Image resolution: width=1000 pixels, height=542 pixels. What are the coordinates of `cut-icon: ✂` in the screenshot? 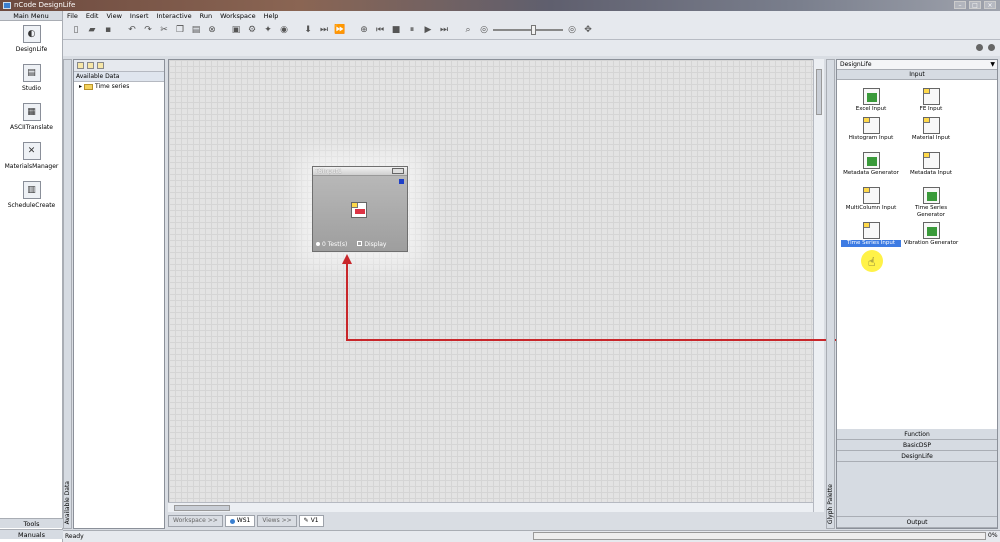 It's located at (164, 30).